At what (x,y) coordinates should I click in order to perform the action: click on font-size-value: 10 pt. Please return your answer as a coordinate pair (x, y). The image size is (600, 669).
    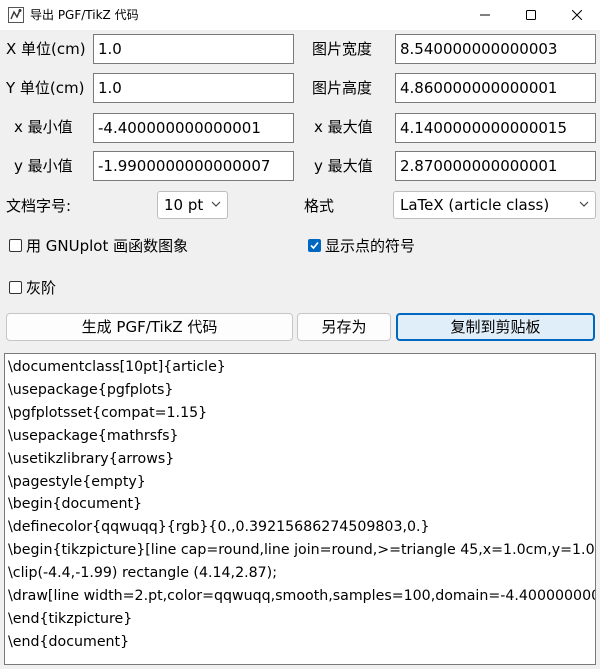
    Looking at the image, I should click on (184, 205).